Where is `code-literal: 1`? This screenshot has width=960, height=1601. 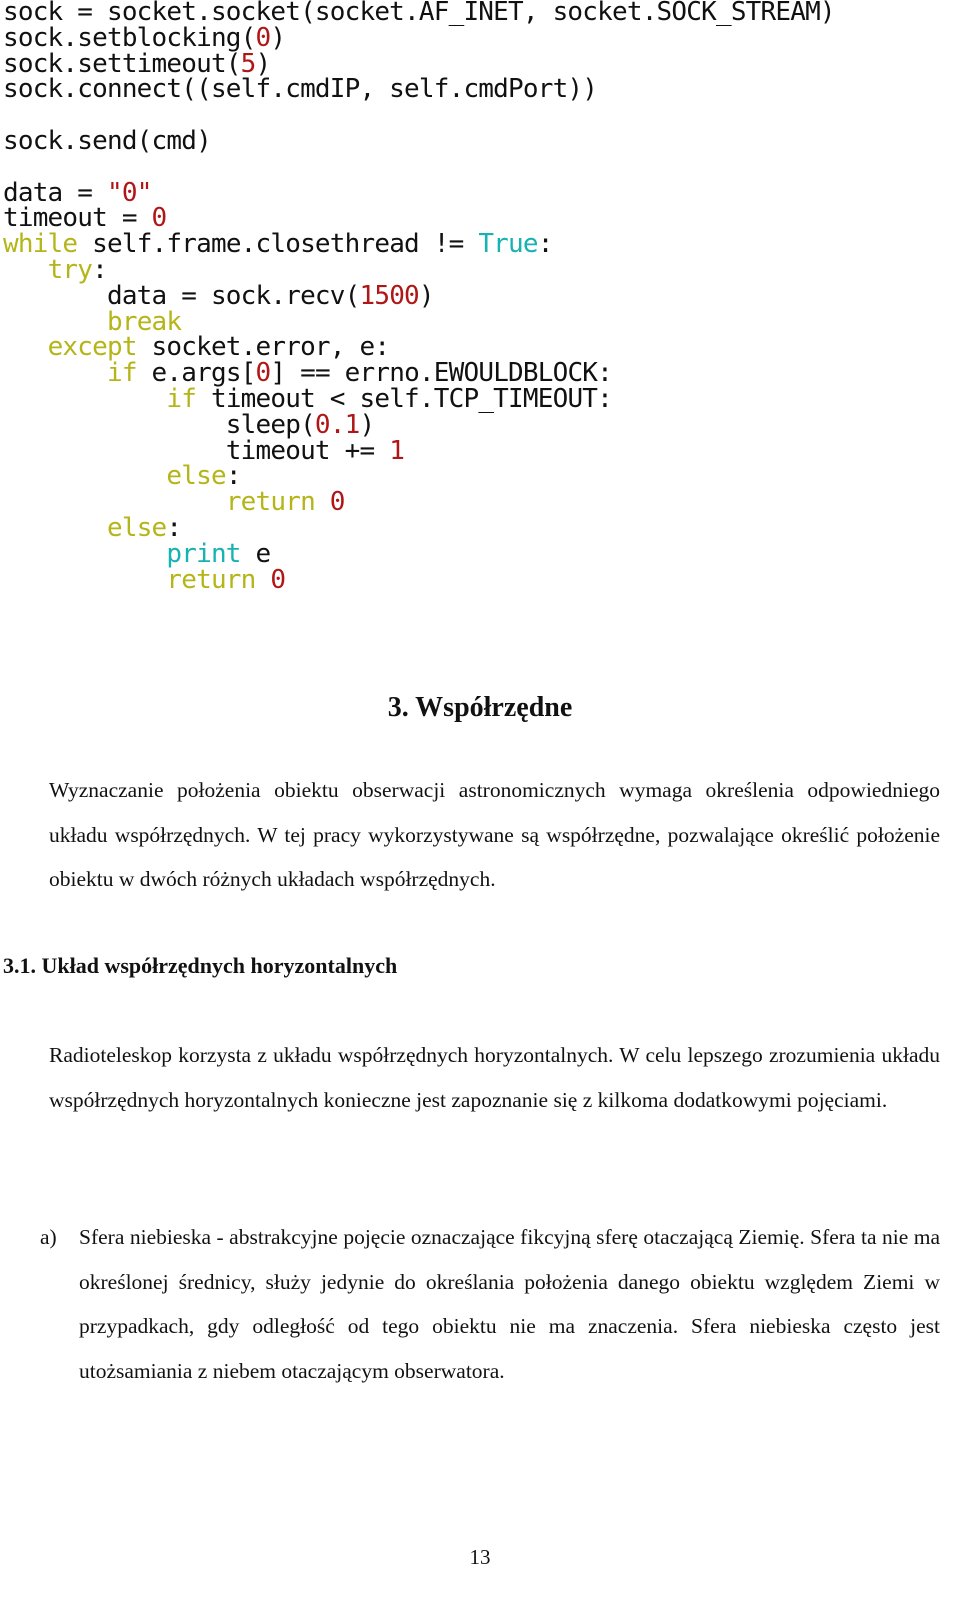
code-literal: 1 is located at coordinates (397, 450).